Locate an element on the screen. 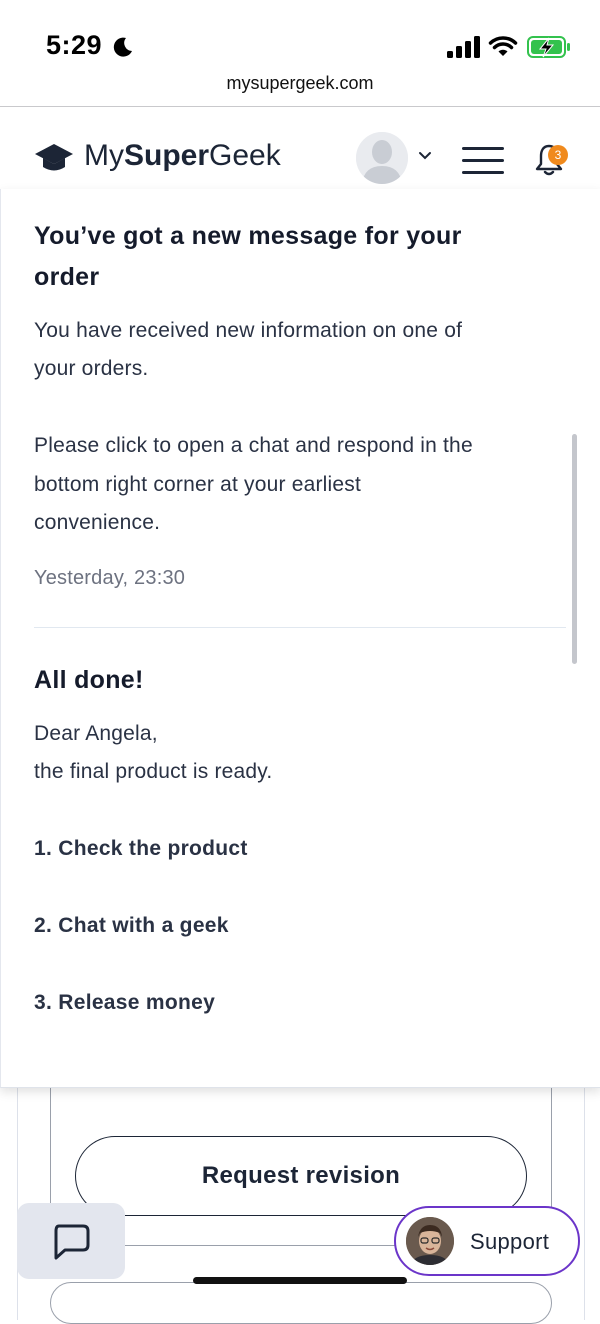 Image resolution: width=600 pixels, height=1324 pixels. notification-count-badge: 3 is located at coordinates (558, 155).